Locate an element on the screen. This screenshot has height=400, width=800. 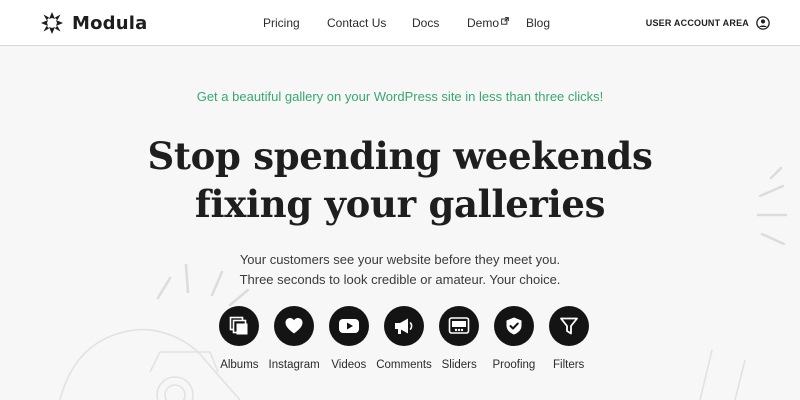
megaphone-icon is located at coordinates (404, 326).